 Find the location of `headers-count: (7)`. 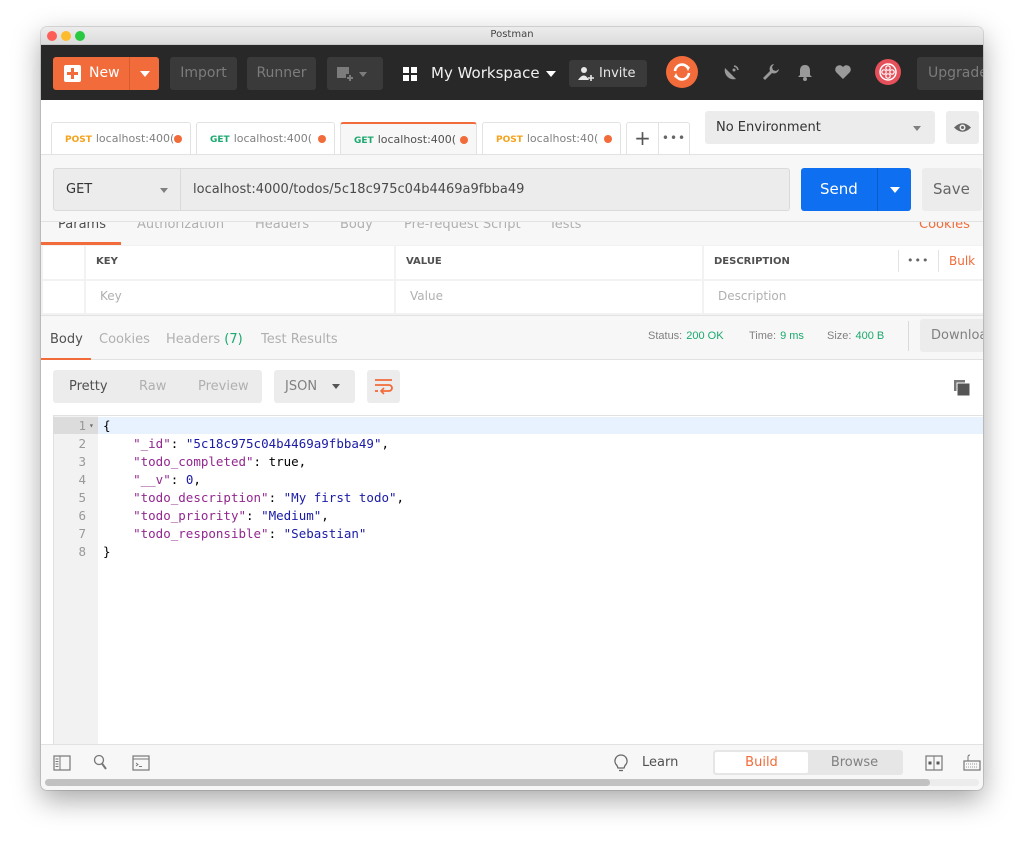

headers-count: (7) is located at coordinates (233, 339).